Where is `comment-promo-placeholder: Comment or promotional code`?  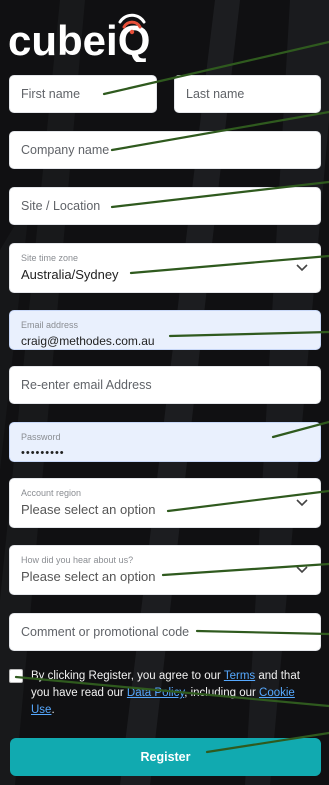
comment-promo-placeholder: Comment or promotional code is located at coordinates (105, 632).